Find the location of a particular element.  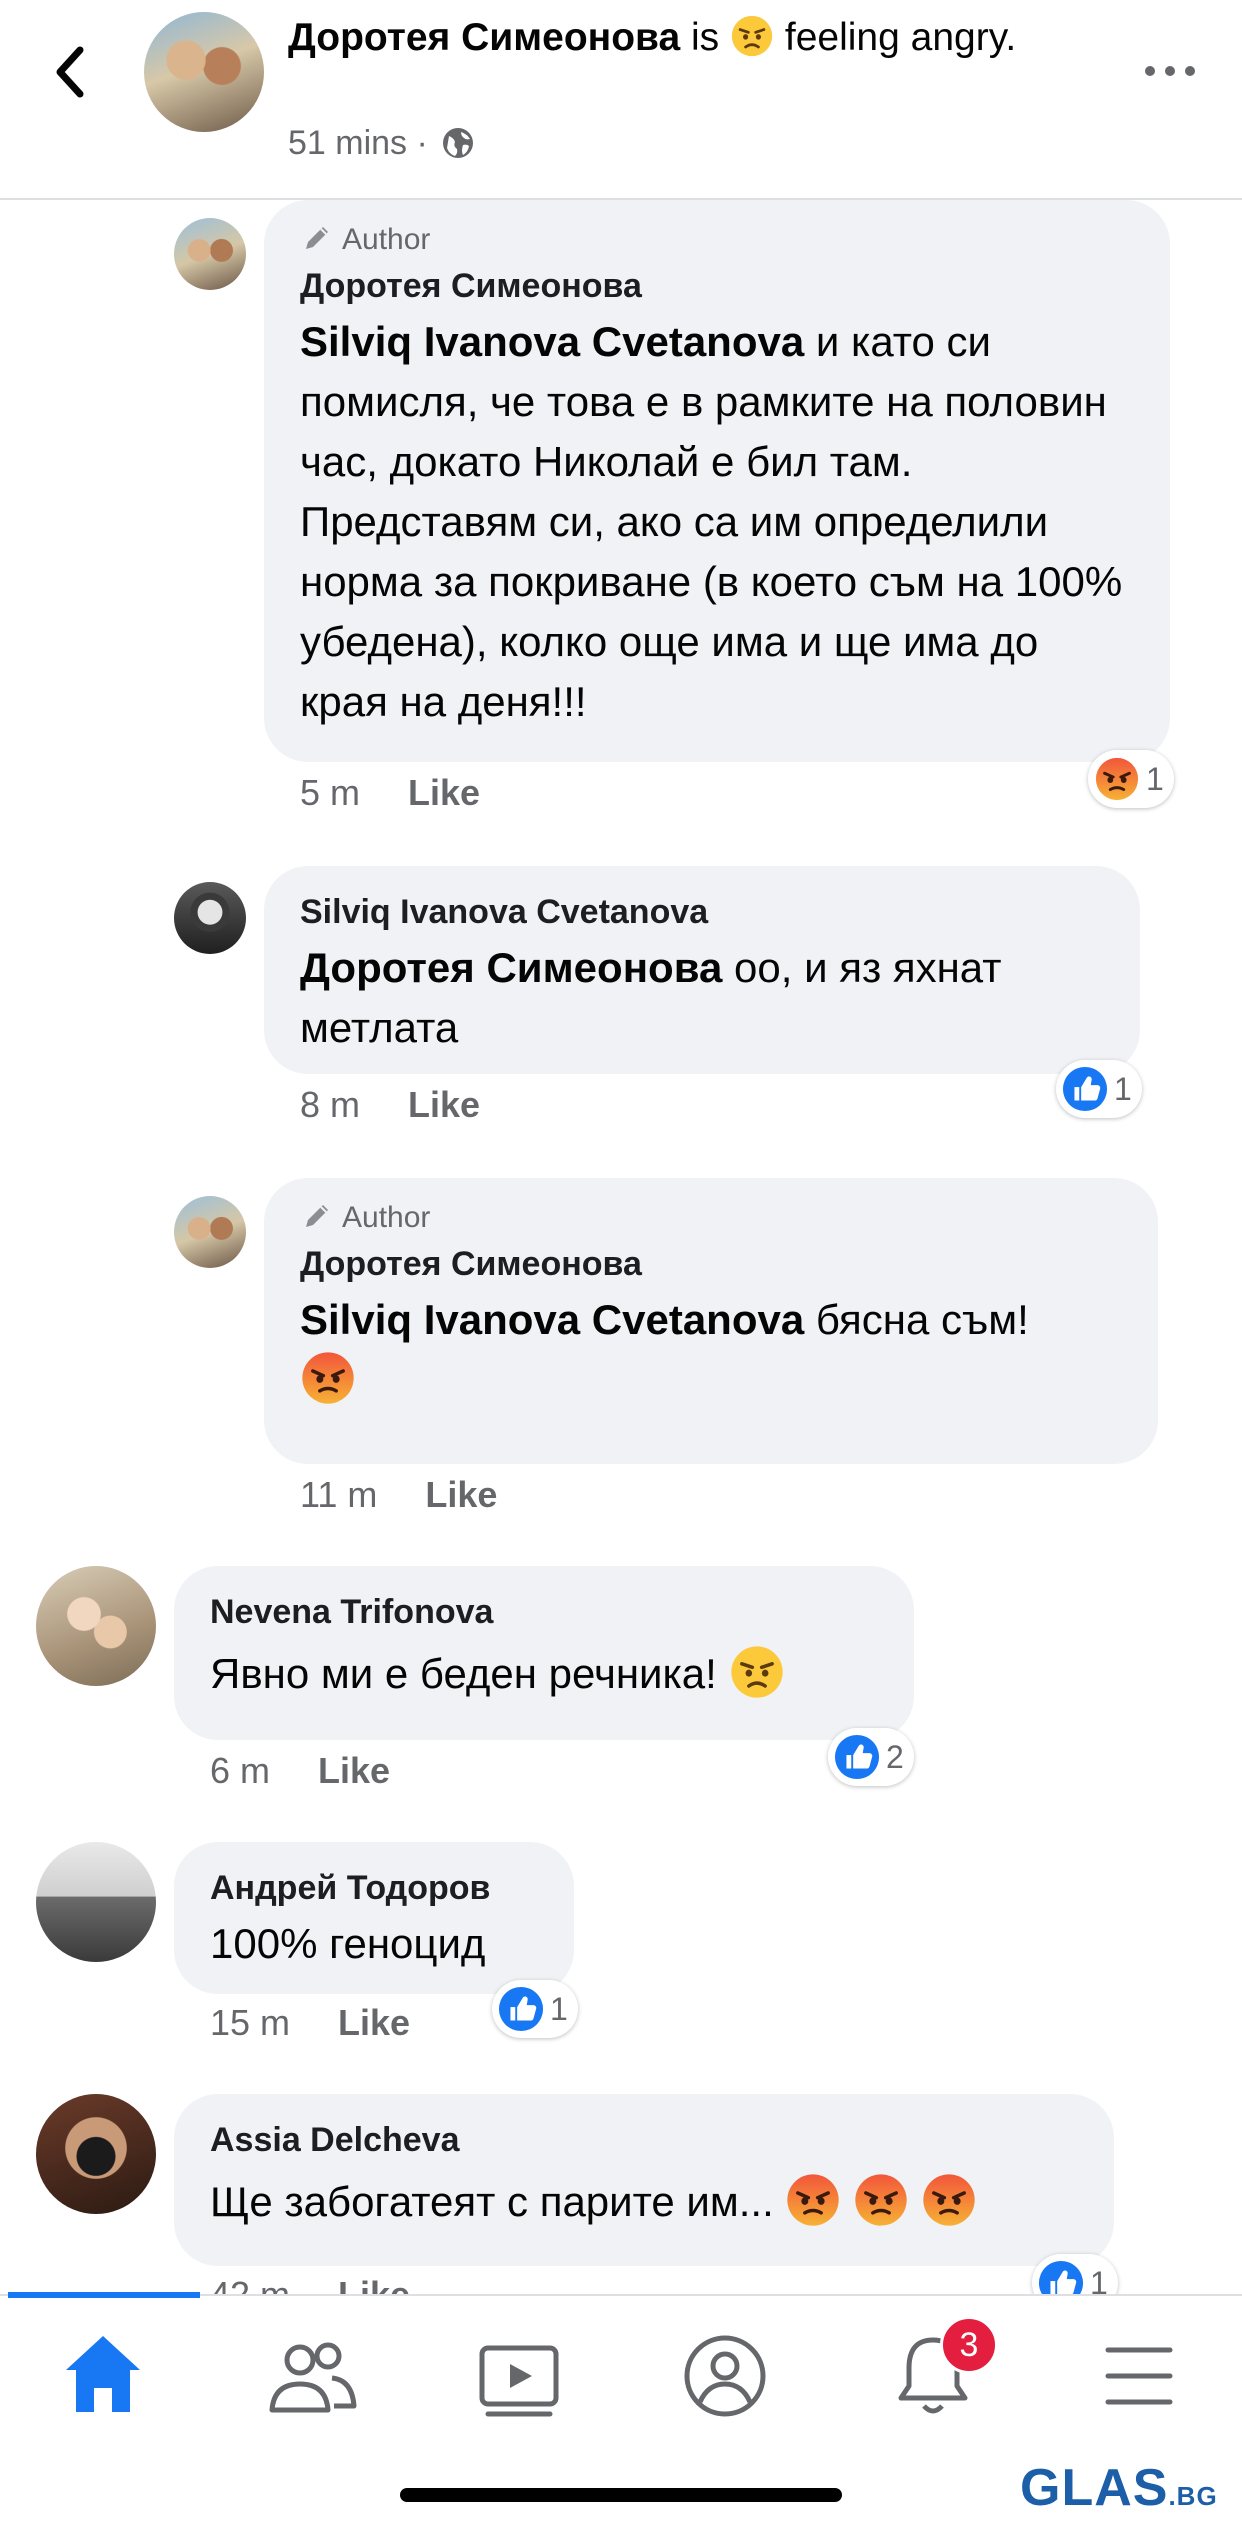

comment-meta: 8 m Like is located at coordinates (390, 1105).